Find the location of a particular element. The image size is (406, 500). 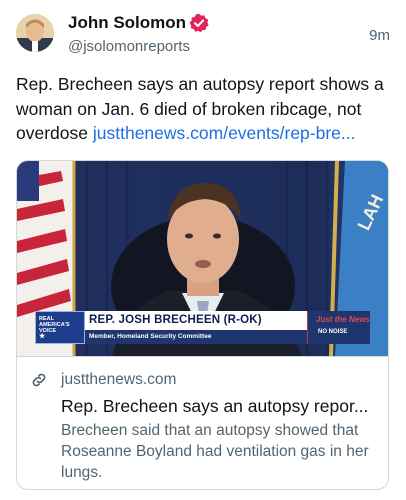

card-domain: justthenews.com is located at coordinates (119, 379).